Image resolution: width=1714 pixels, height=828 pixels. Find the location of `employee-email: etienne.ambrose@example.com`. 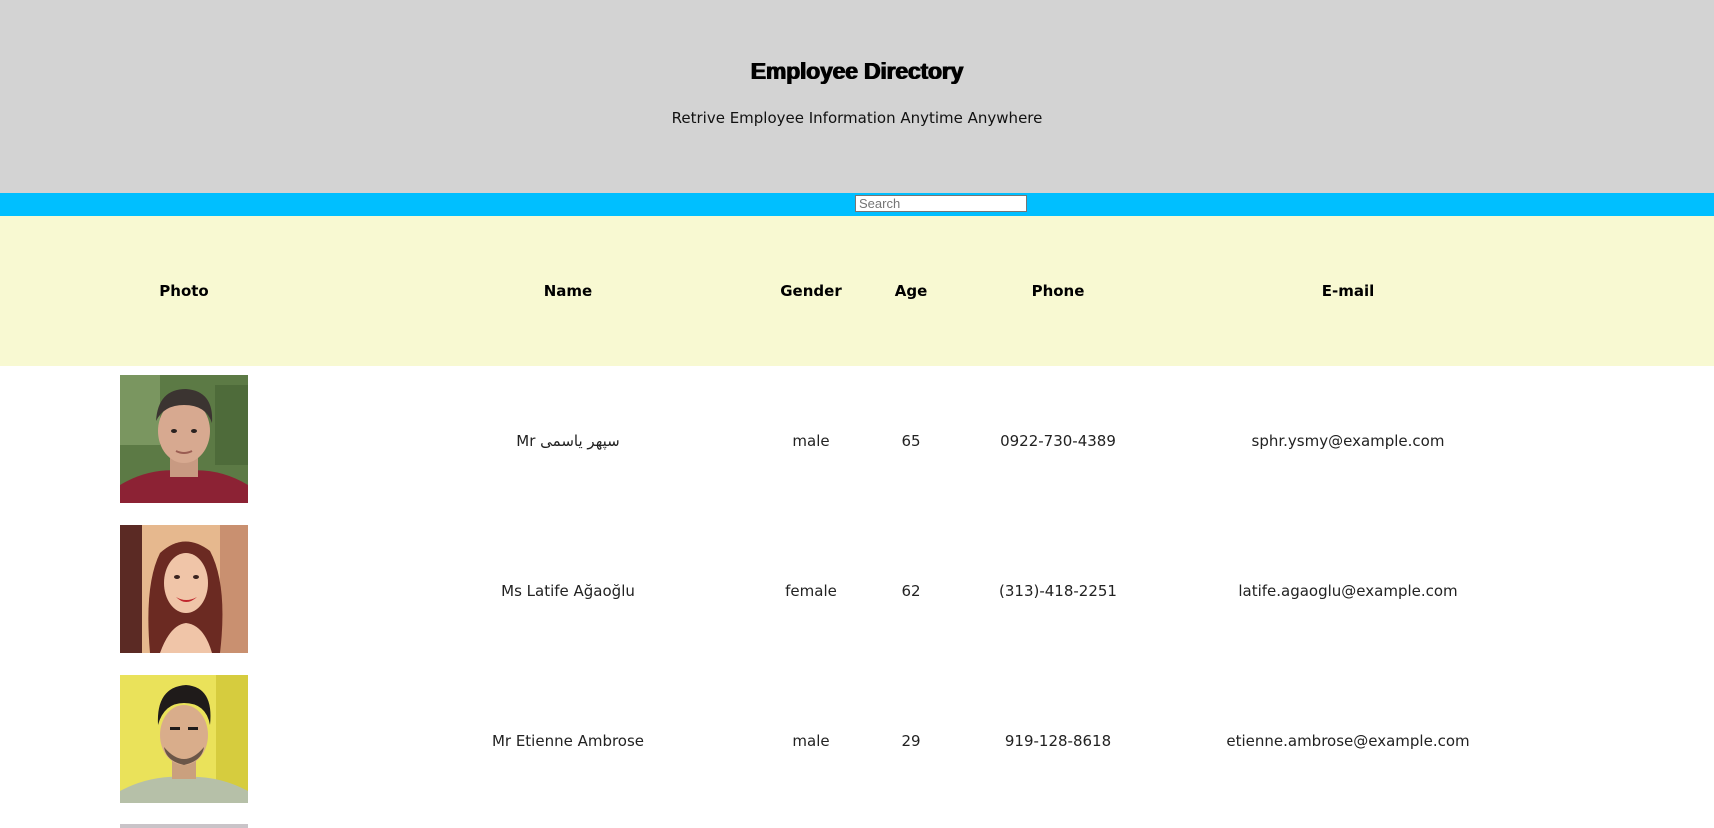

employee-email: etienne.ambrose@example.com is located at coordinates (1348, 741).